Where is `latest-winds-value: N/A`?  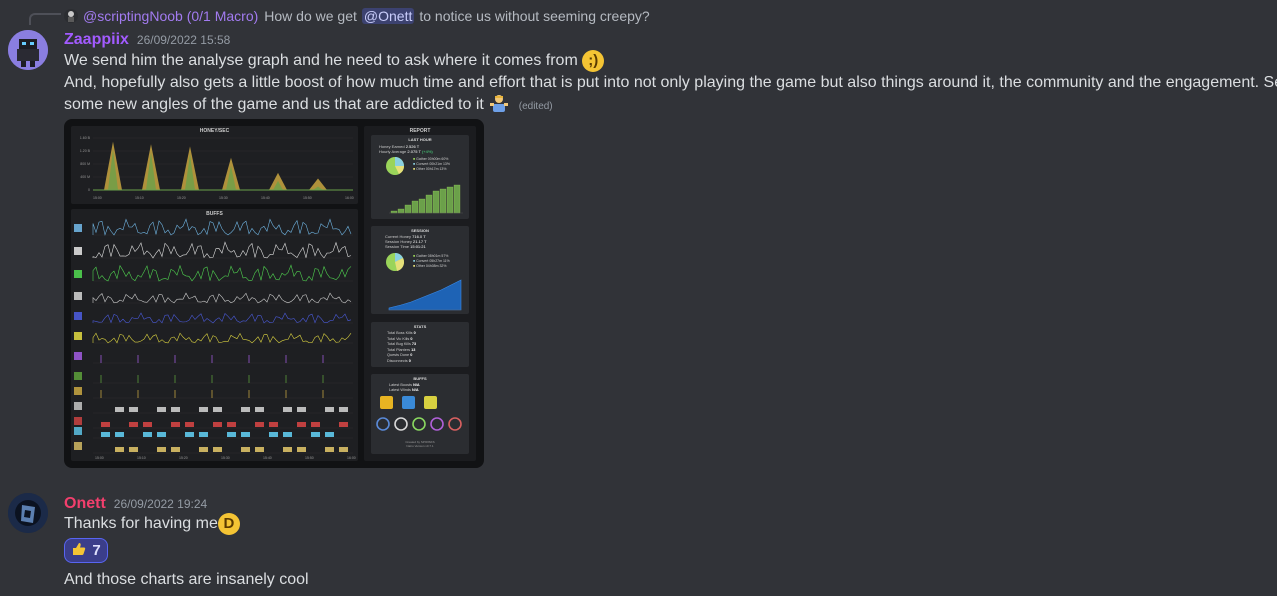
latest-winds-value: N/A is located at coordinates (415, 390).